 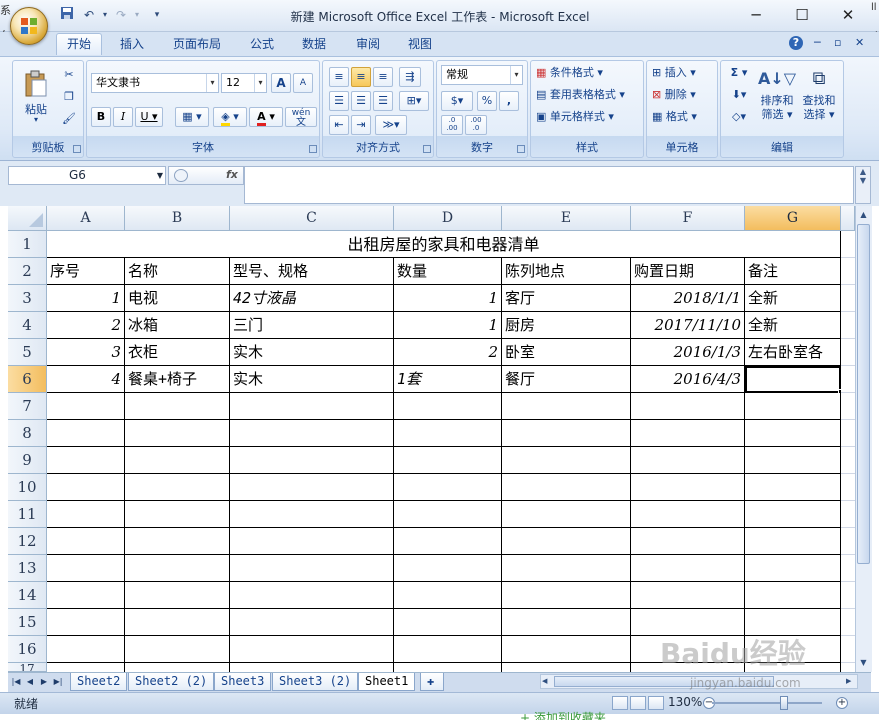 I want to click on column-header-d: D, so click(x=448, y=218).